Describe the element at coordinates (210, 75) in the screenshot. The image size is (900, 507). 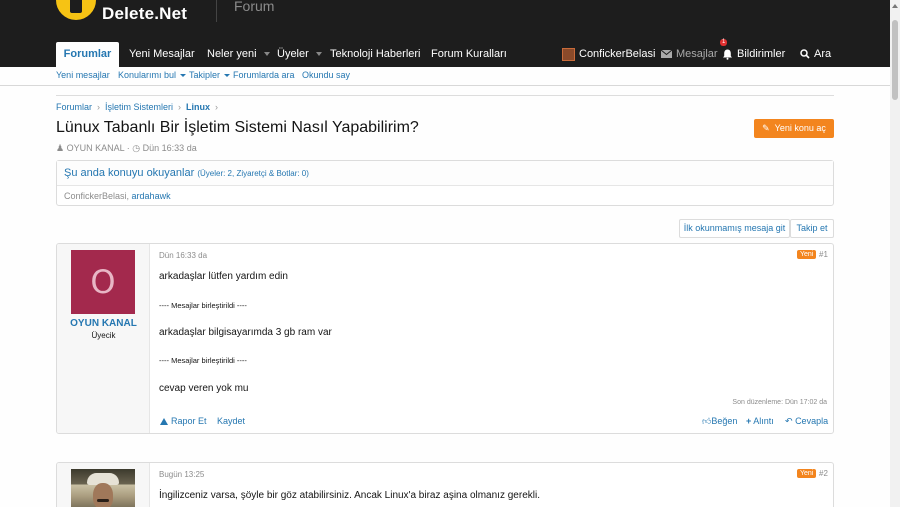
I see `subnav-takipler: Takipler` at that location.